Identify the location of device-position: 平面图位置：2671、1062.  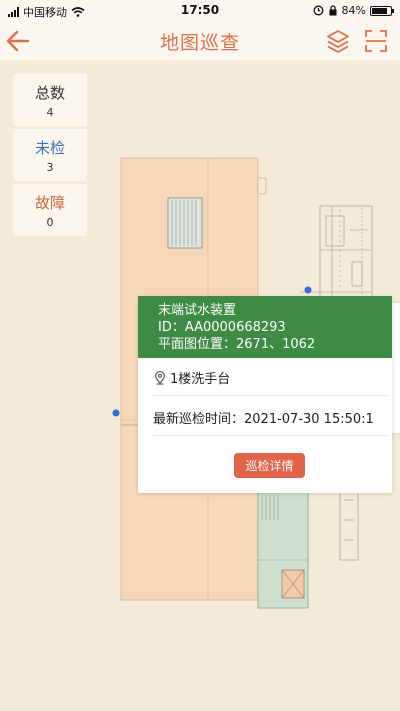
(237, 344).